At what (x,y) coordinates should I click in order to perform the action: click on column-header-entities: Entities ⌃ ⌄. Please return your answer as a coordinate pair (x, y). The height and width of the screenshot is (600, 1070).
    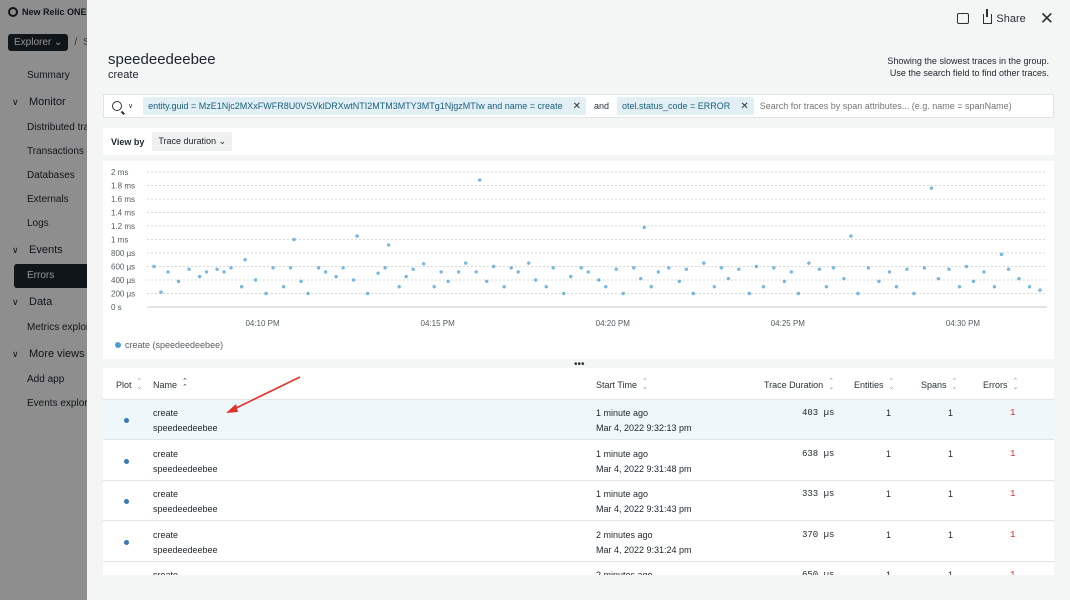
    Looking at the image, I should click on (874, 384).